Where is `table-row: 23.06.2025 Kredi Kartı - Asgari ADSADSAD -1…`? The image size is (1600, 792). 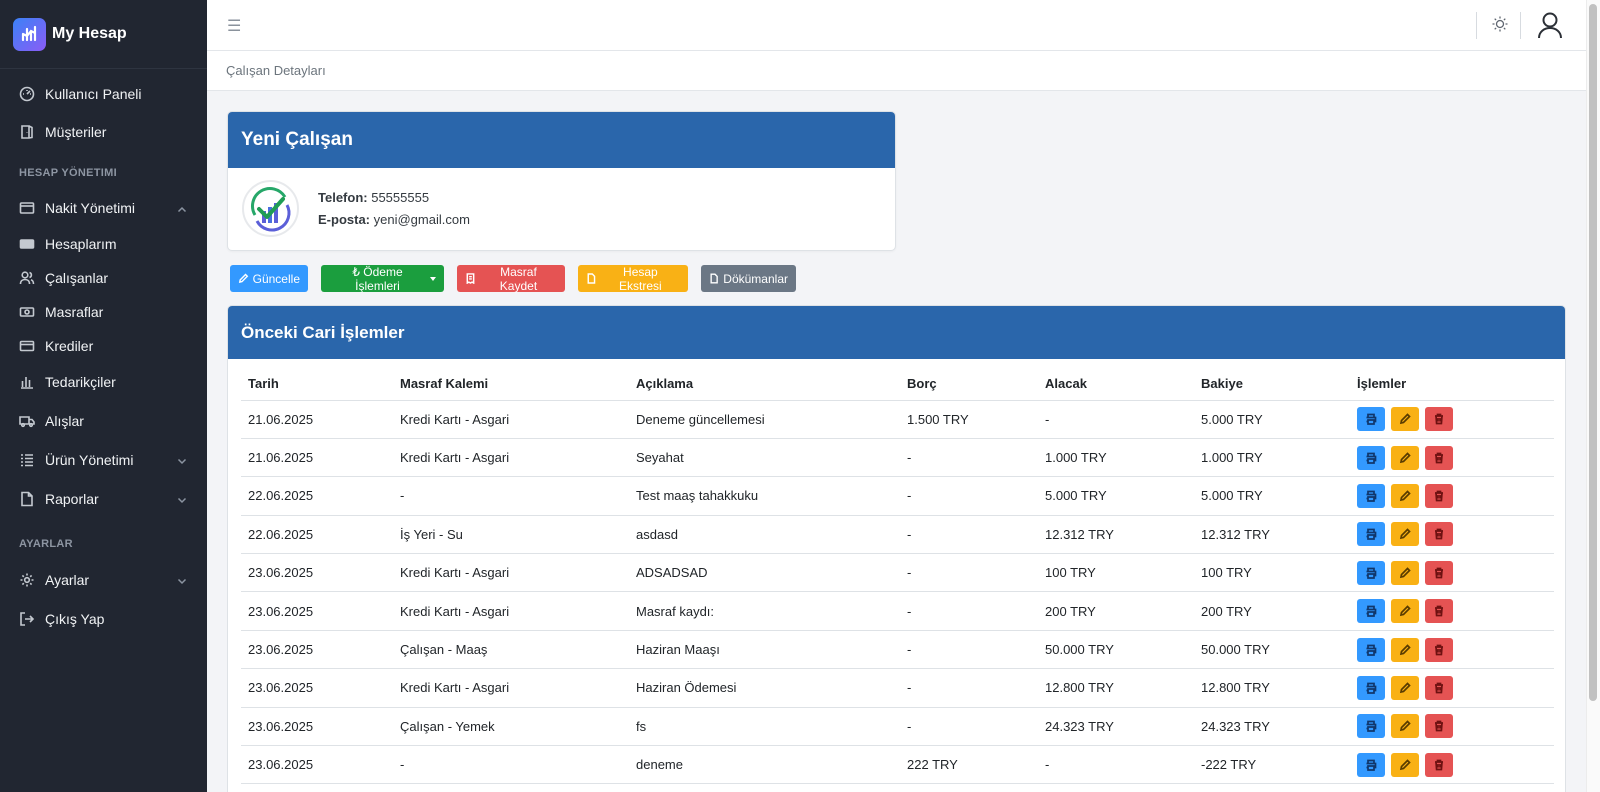 table-row: 23.06.2025 Kredi Kartı - Asgari ADSADSAD -1… is located at coordinates (897, 573).